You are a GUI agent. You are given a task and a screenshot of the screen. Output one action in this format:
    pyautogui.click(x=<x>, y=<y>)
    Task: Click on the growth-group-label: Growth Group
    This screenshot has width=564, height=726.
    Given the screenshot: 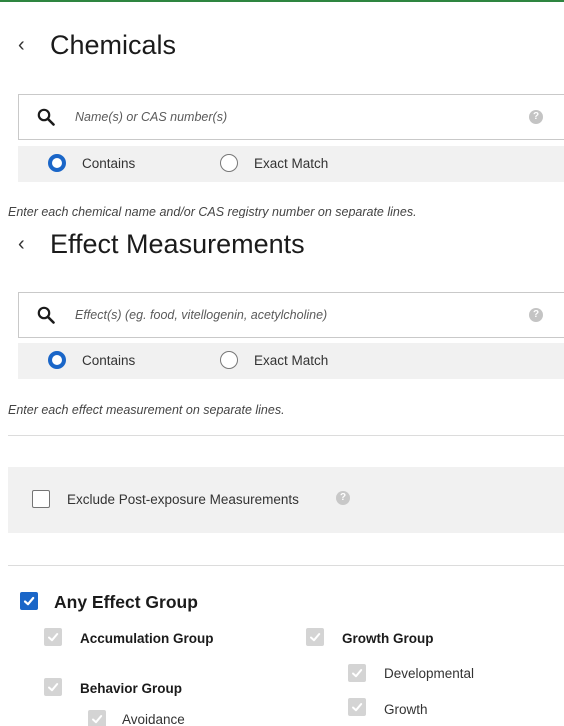 What is the action you would take?
    pyautogui.click(x=388, y=638)
    